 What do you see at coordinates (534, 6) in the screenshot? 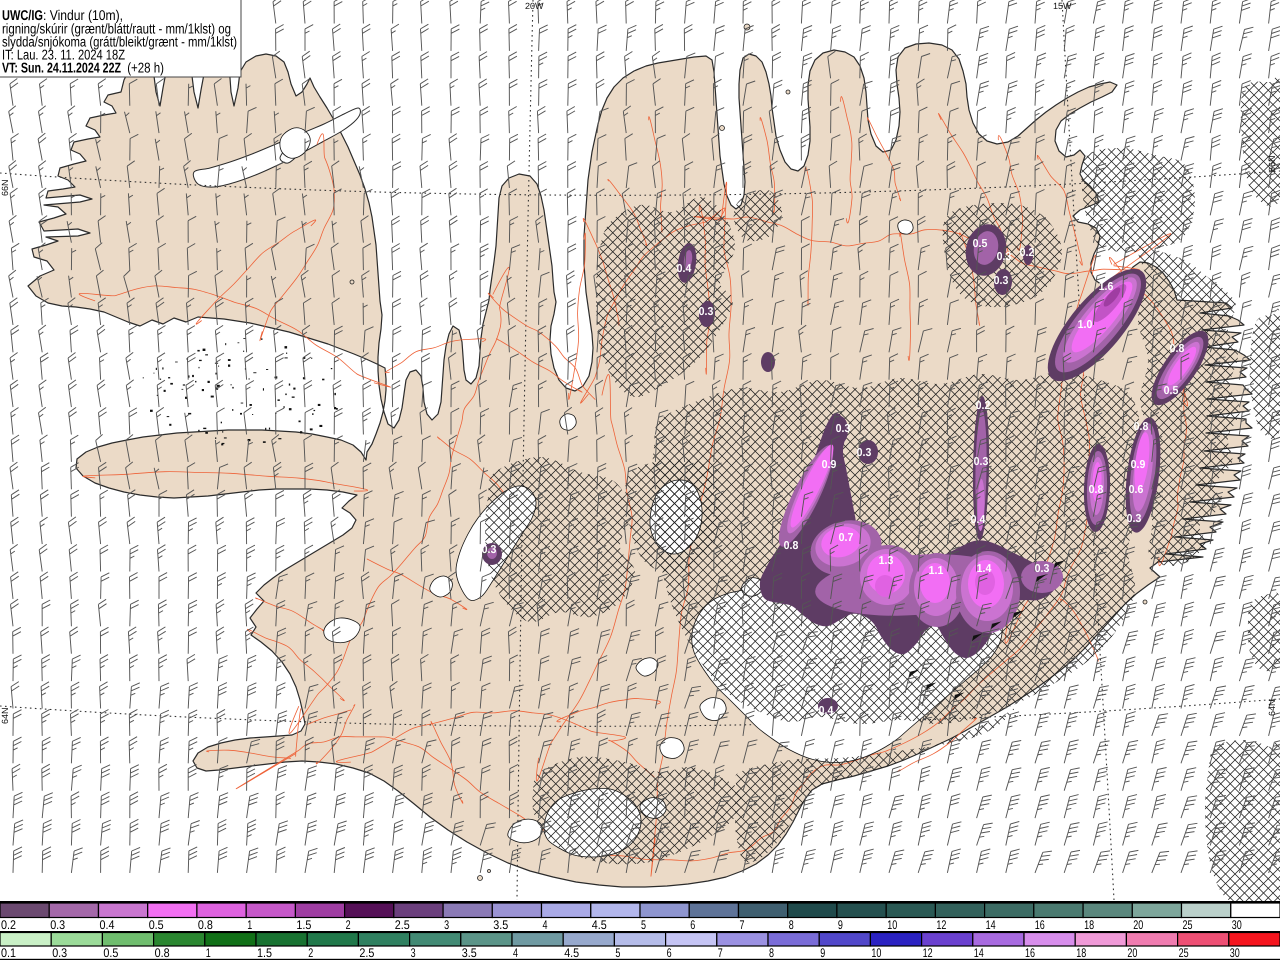
I see `svg-text: 20W` at bounding box center [534, 6].